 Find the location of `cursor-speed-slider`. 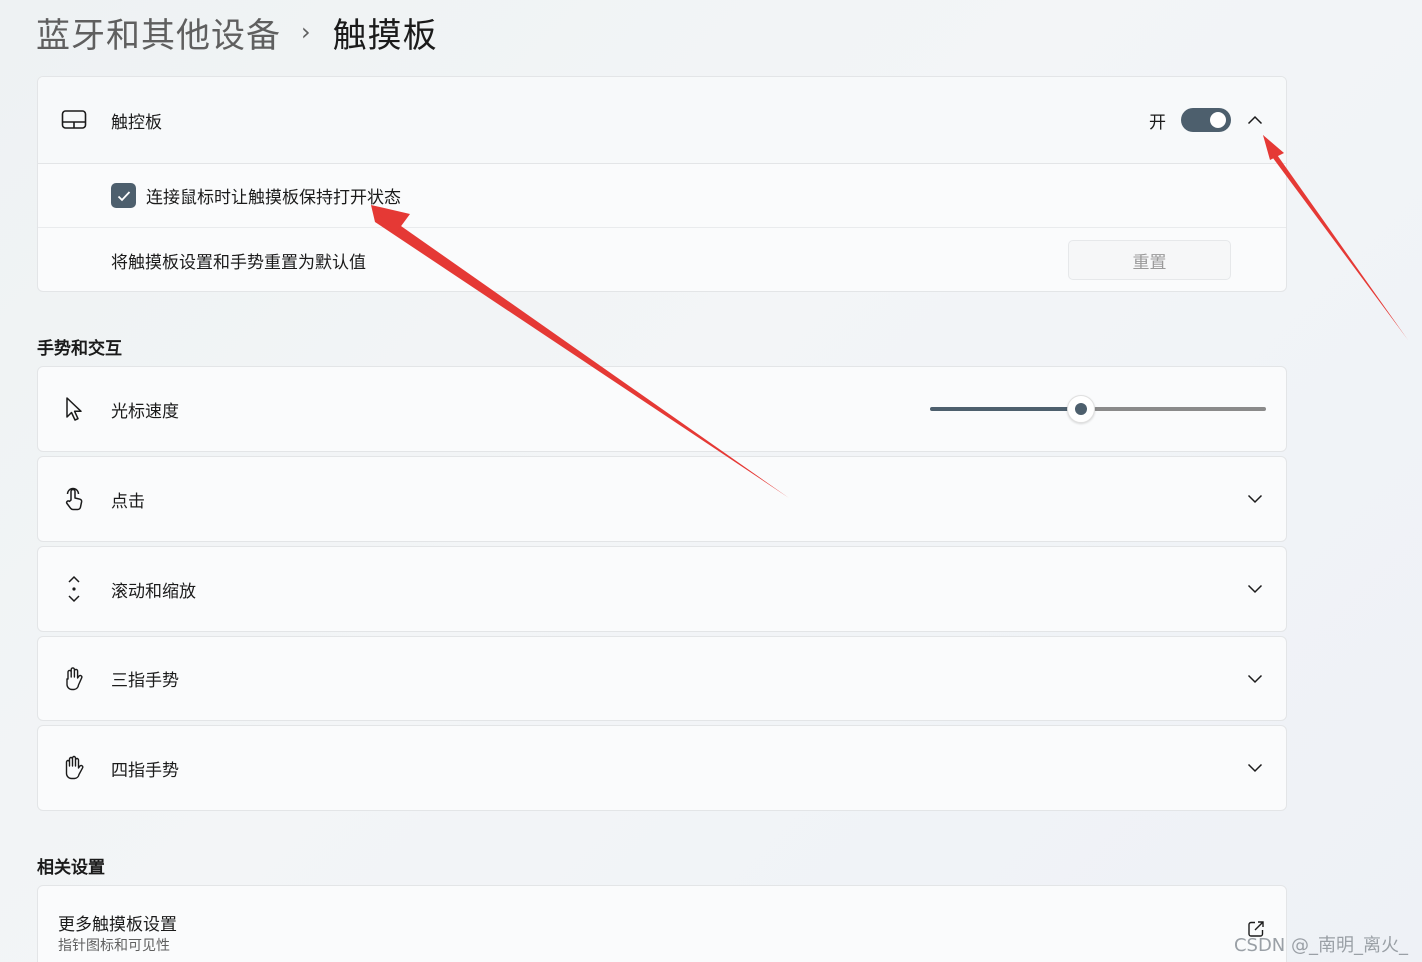

cursor-speed-slider is located at coordinates (1098, 409).